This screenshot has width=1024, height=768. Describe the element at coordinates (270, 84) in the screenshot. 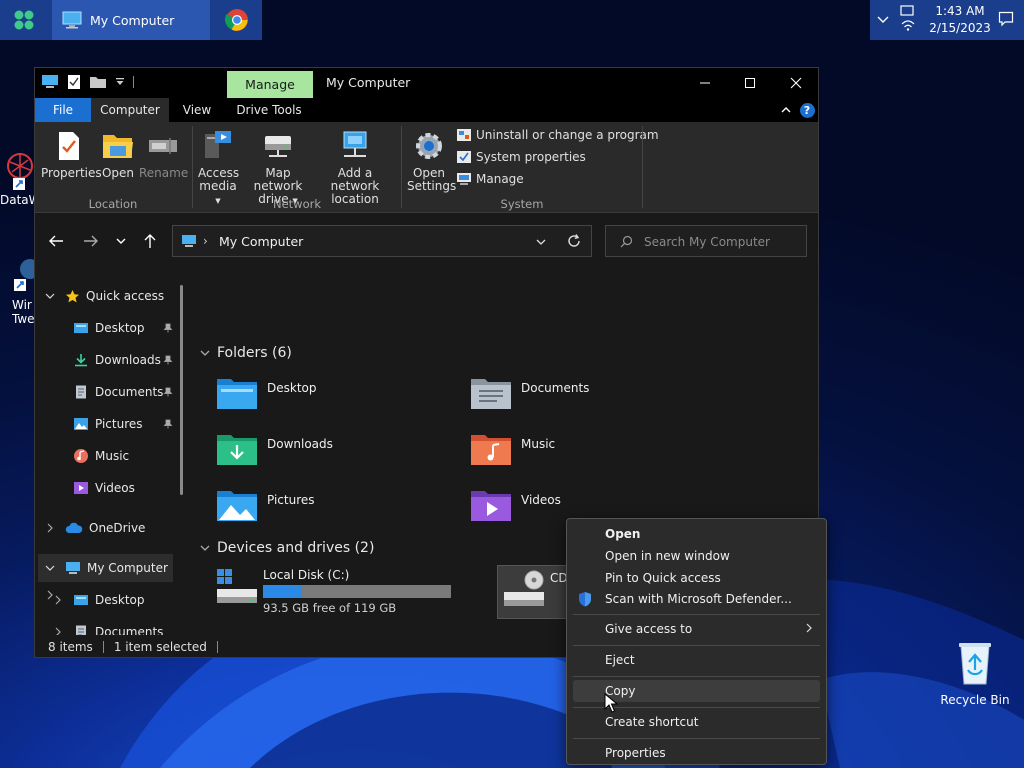

I see `tab-manage: Manage` at that location.